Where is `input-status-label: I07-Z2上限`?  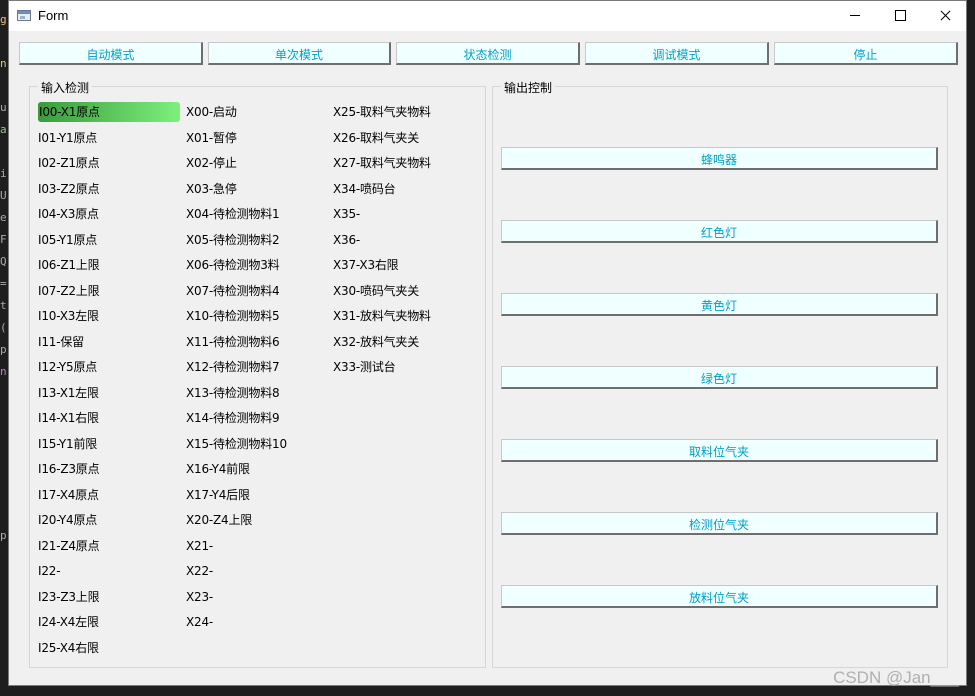
input-status-label: I07-Z2上限 is located at coordinates (69, 291).